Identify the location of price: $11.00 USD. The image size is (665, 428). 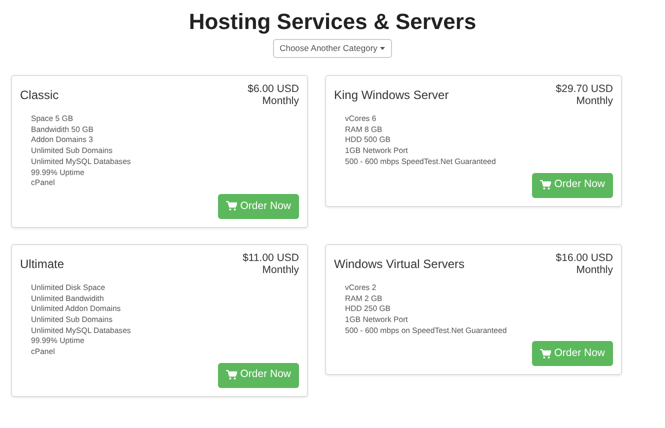
(270, 258).